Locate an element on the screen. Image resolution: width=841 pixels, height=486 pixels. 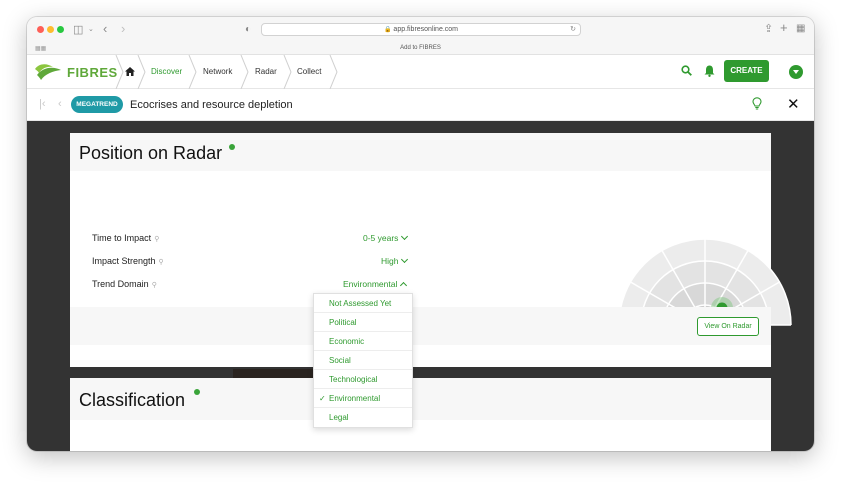
leaf-logo-icon is located at coordinates (48, 72).